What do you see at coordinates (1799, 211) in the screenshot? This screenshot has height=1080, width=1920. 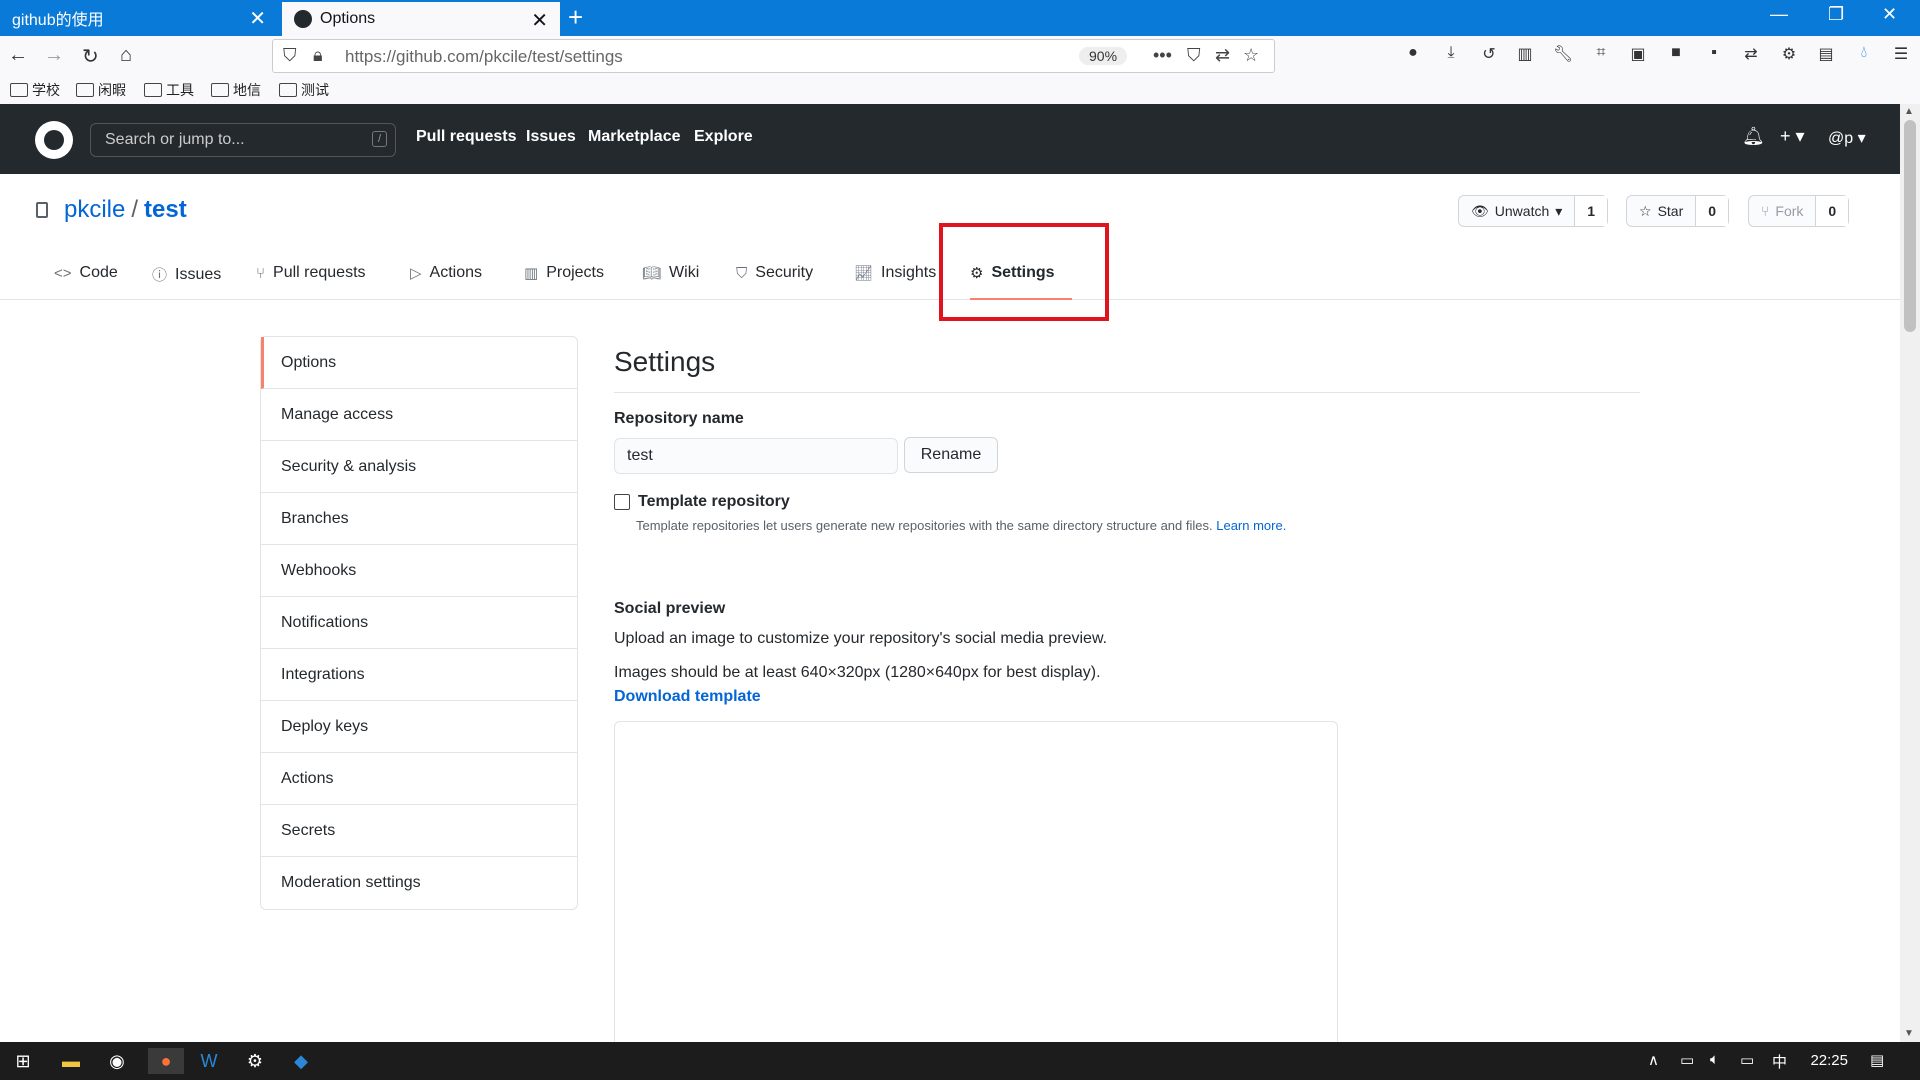 I see `fork-button: ⑂ Fork 0` at bounding box center [1799, 211].